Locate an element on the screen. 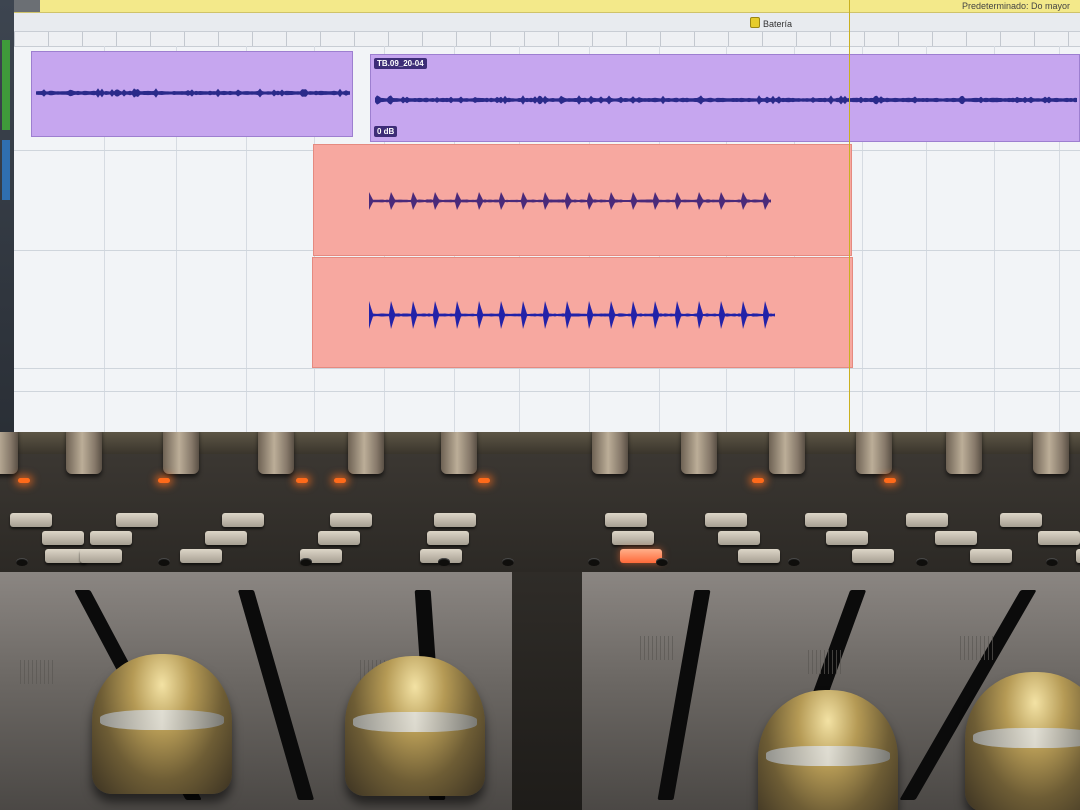  track-name-text: Batería is located at coordinates (778, 24).